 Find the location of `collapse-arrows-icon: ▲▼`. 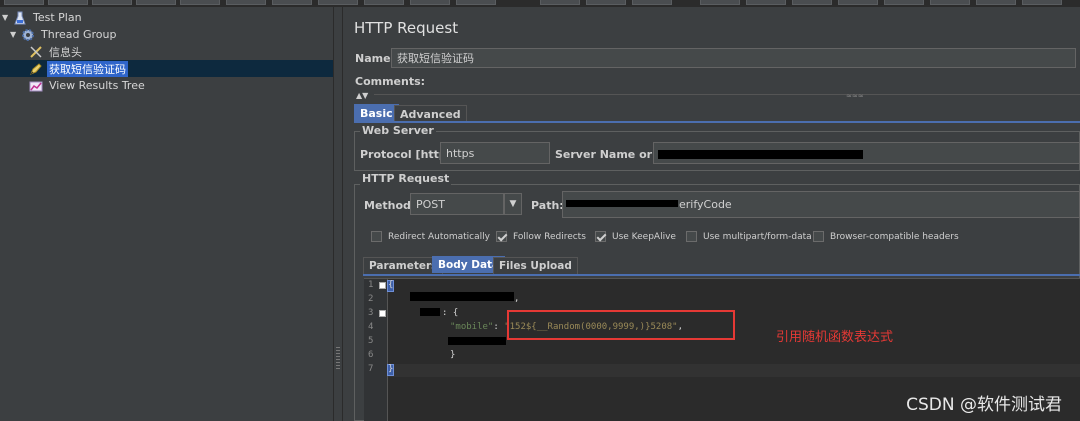

collapse-arrows-icon: ▲▼ is located at coordinates (362, 95).